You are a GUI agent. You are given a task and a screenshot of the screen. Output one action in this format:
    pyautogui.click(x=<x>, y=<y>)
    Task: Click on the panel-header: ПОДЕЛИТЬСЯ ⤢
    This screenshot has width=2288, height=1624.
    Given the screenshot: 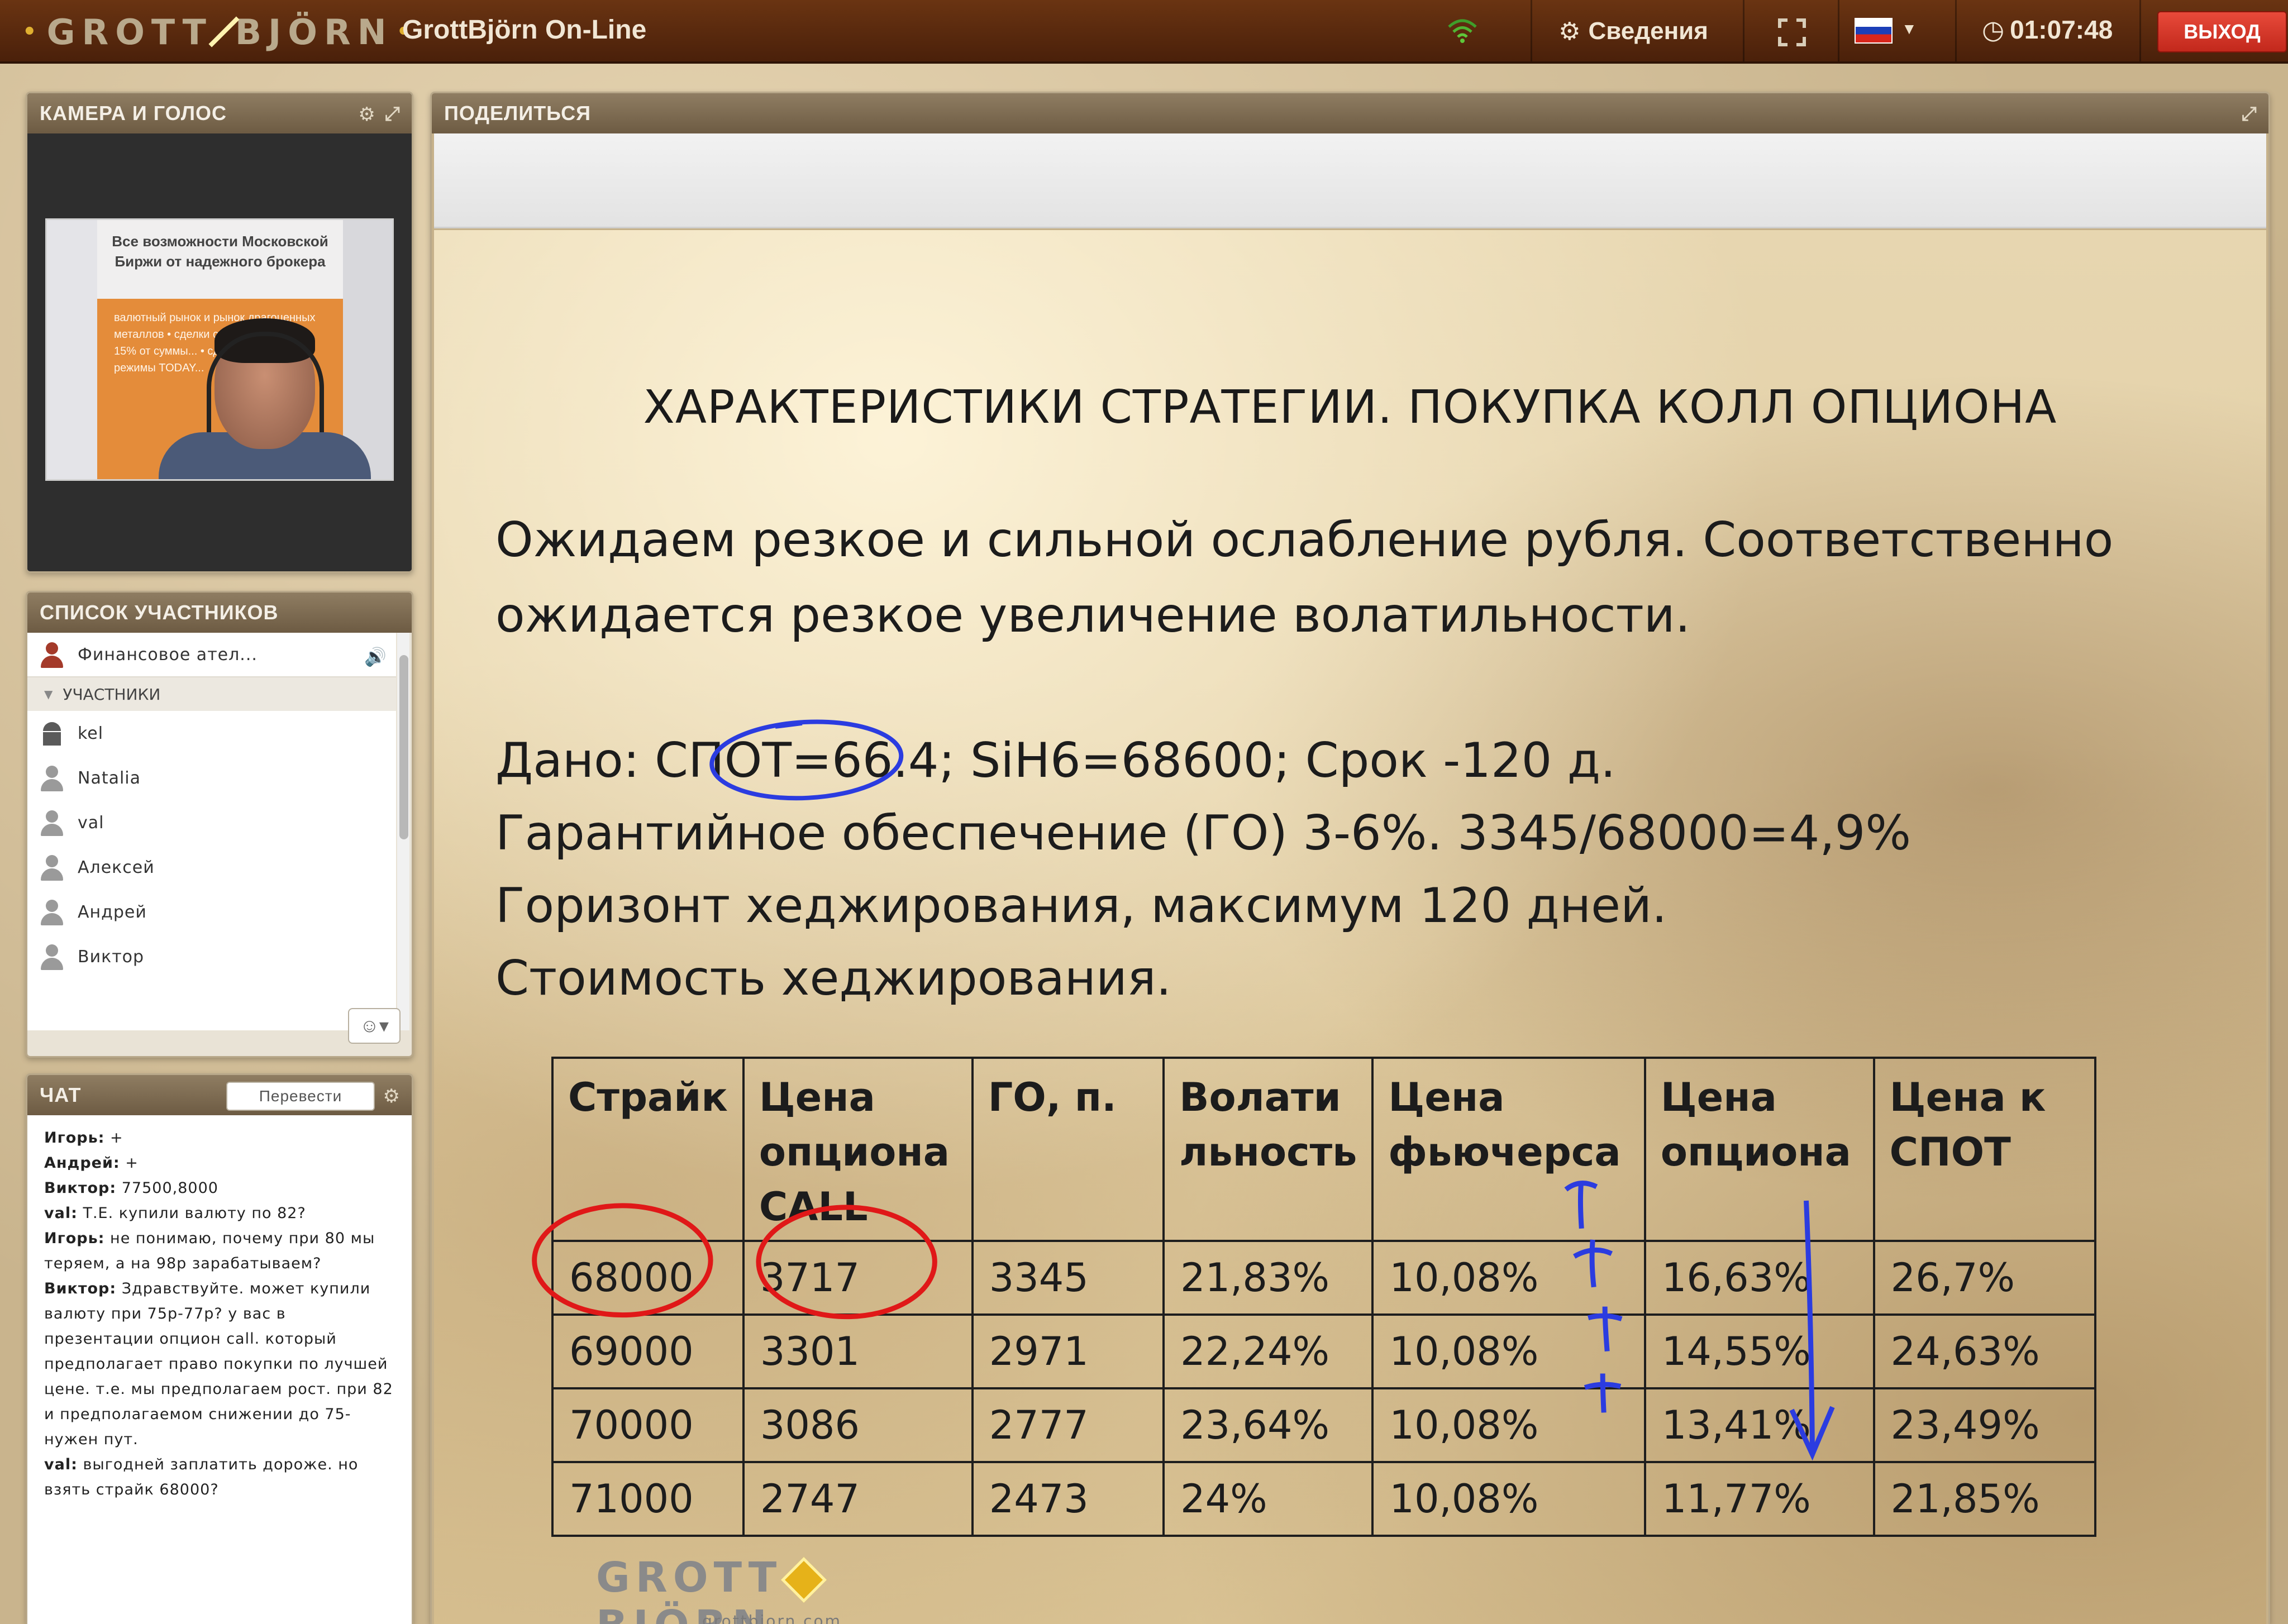 What is the action you would take?
    pyautogui.click(x=1350, y=113)
    